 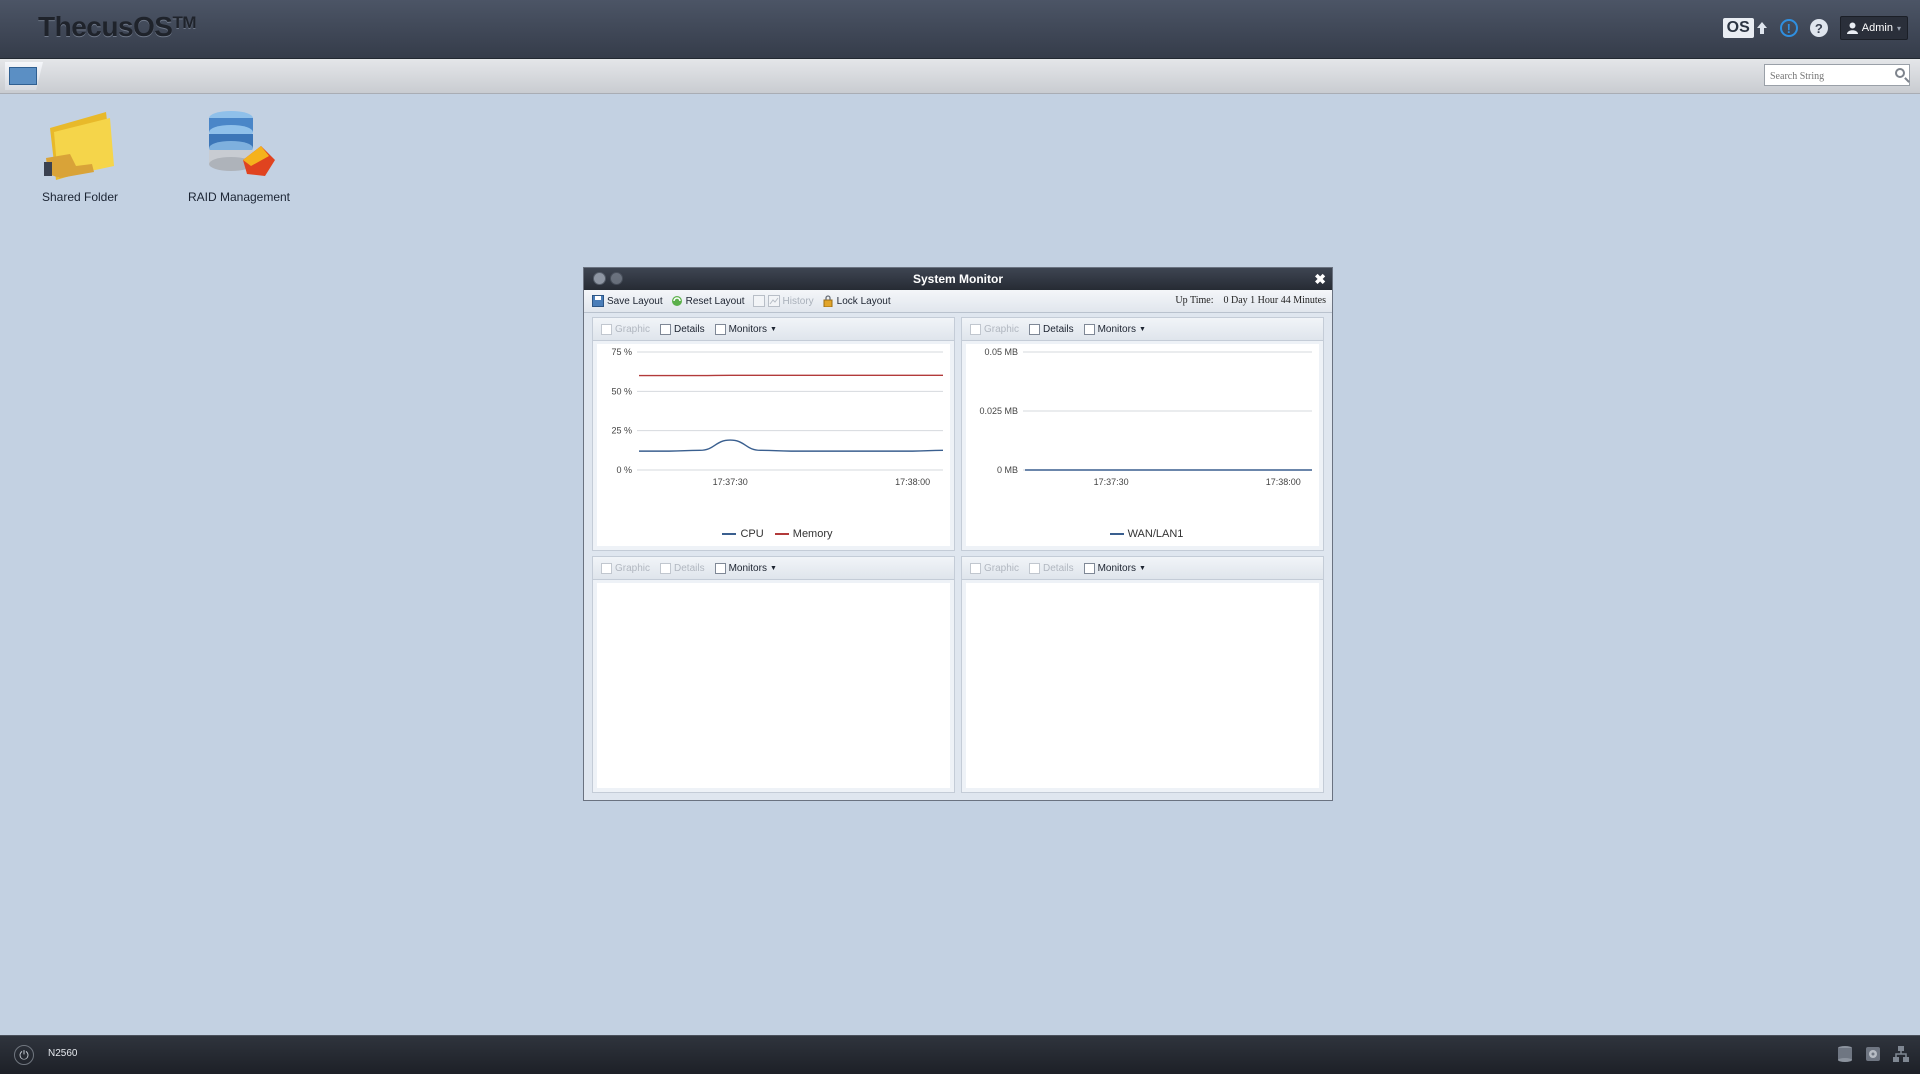 I want to click on os-update-button: OS, so click(x=1745, y=28).